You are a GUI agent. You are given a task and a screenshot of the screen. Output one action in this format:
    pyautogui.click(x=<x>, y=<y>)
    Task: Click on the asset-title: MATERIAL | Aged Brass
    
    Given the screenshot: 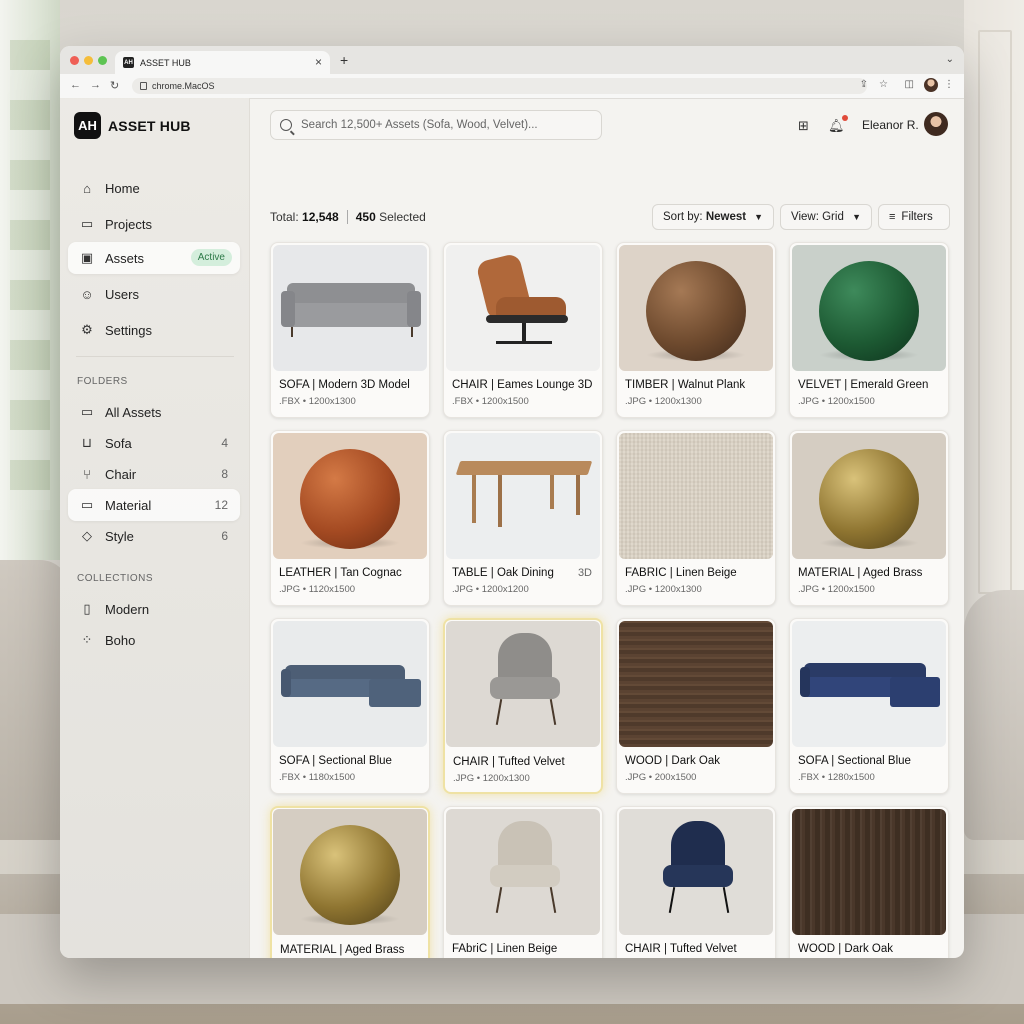 What is the action you would take?
    pyautogui.click(x=342, y=950)
    